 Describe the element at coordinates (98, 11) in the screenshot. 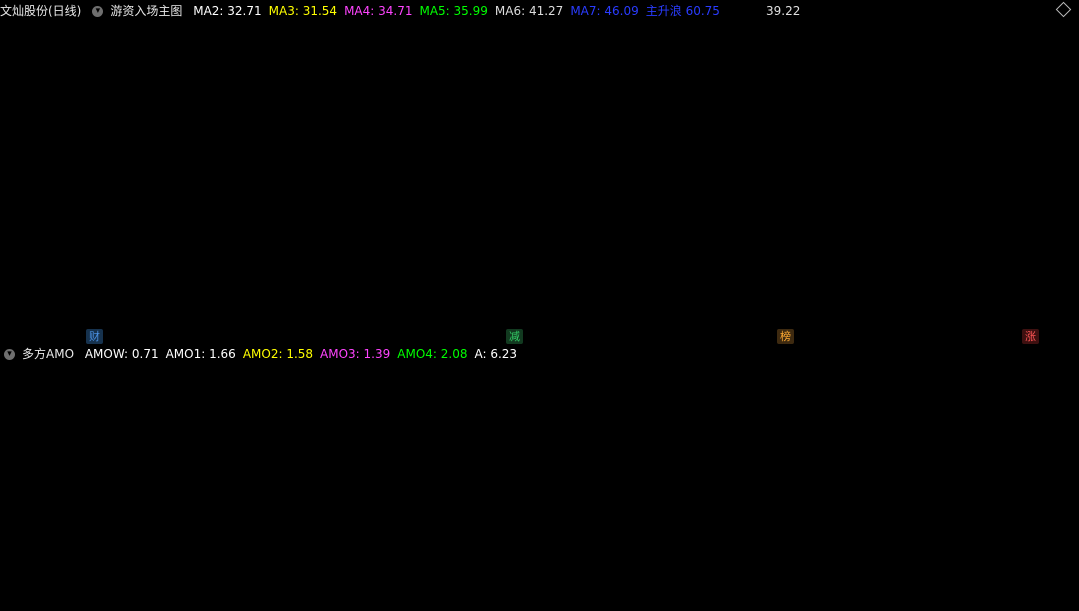

I see `indicator-dropdown-icon: ▾` at that location.